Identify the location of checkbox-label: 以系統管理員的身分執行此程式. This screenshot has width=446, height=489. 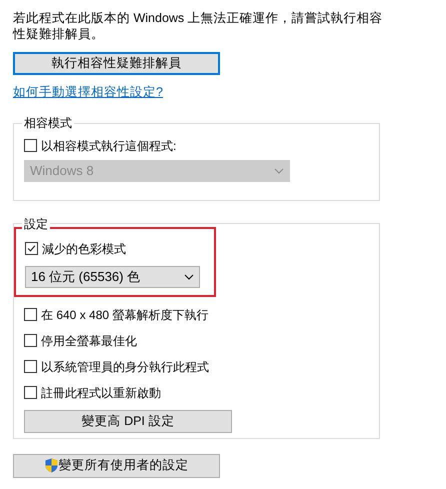
(125, 366).